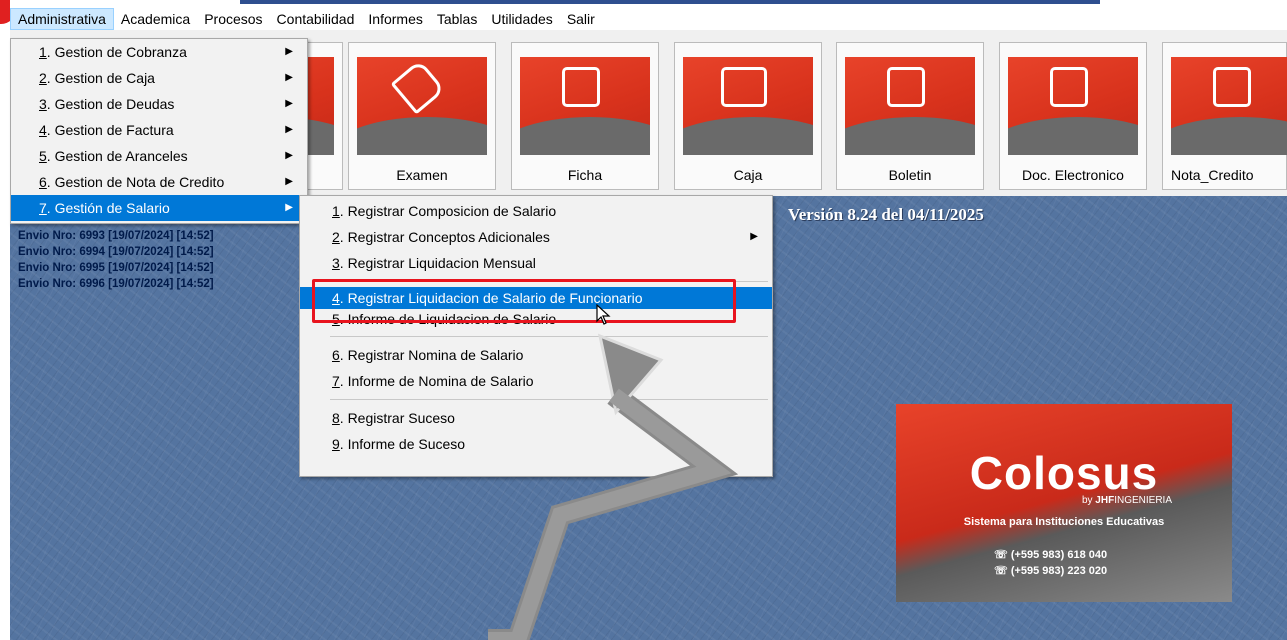 The width and height of the screenshot is (1287, 640). Describe the element at coordinates (603, 314) in the screenshot. I see `mouse-cursor-icon` at that location.